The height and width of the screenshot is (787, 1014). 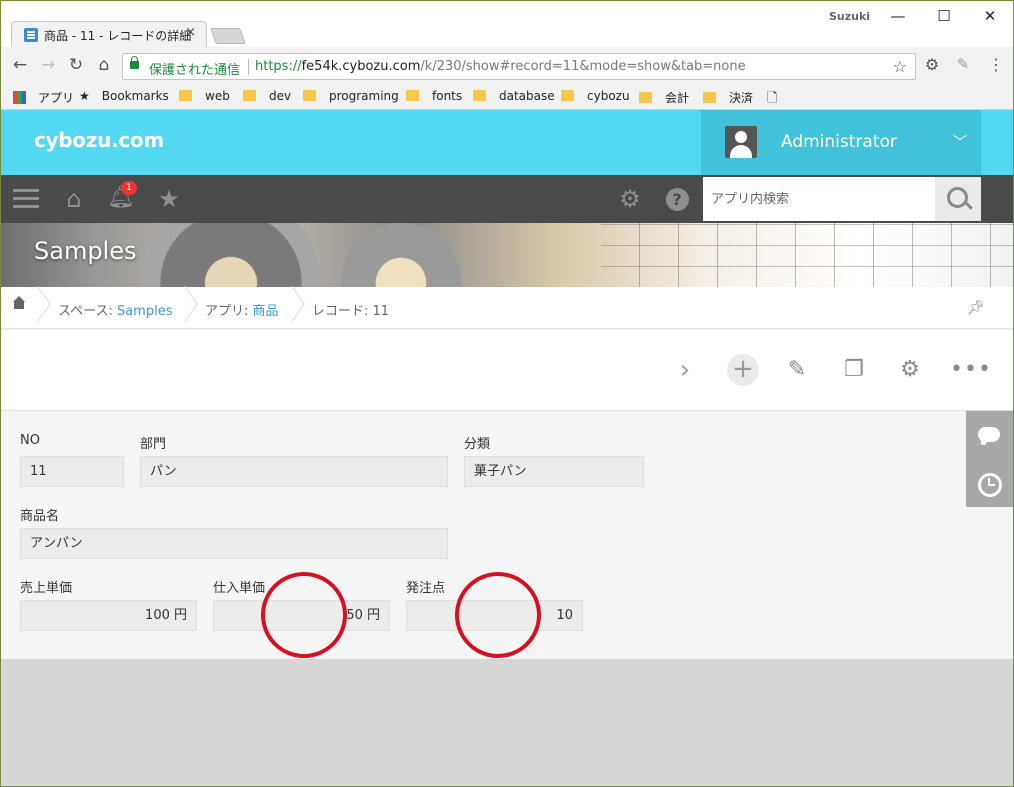 What do you see at coordinates (944, 16) in the screenshot?
I see `maximize-button: ☐` at bounding box center [944, 16].